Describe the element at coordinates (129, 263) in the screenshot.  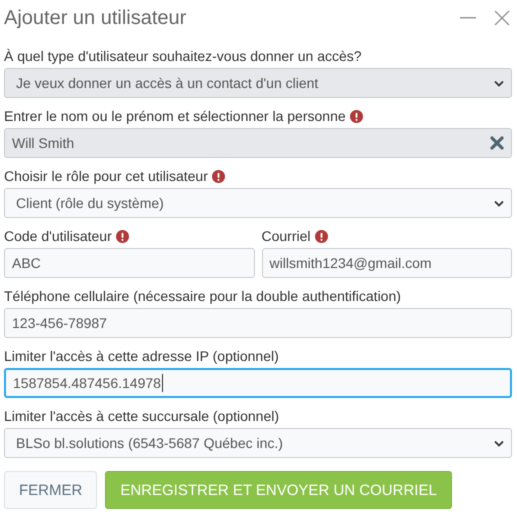
I see `input-field: ABC` at that location.